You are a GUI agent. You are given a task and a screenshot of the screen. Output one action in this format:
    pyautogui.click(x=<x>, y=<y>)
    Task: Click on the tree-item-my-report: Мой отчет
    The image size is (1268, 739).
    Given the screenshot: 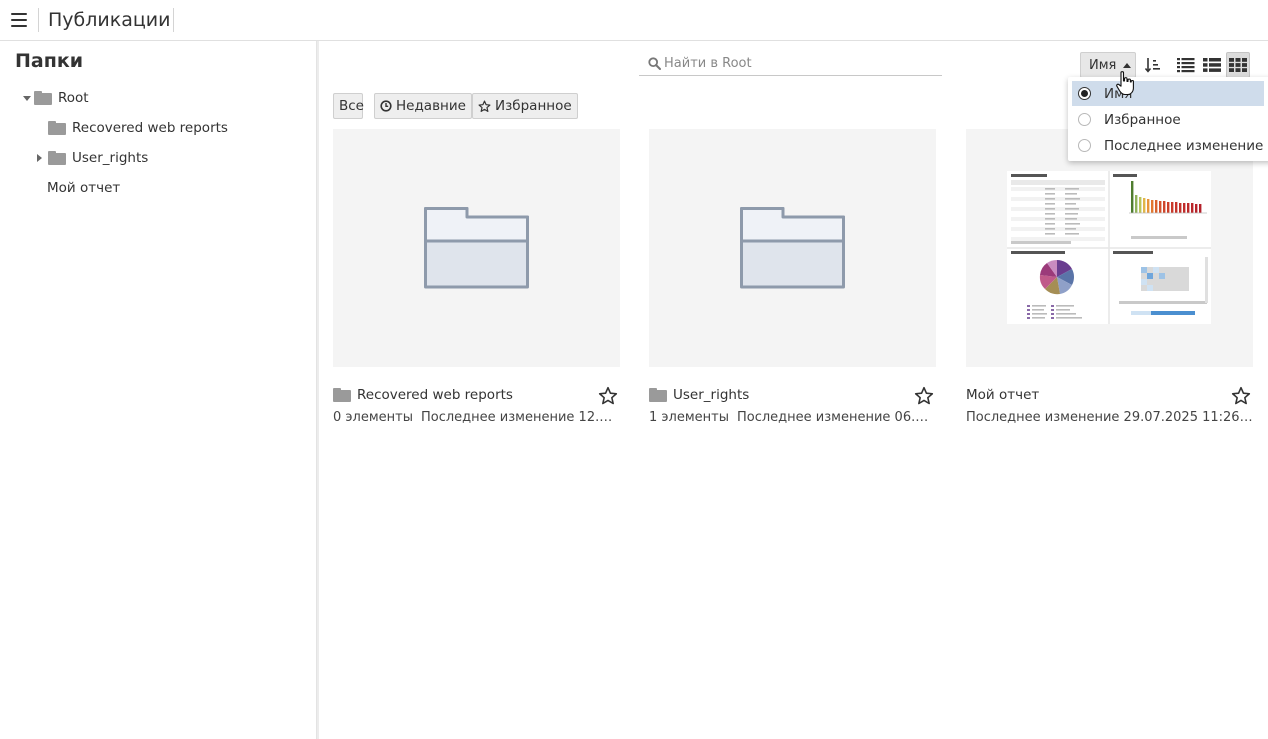 What is the action you would take?
    pyautogui.click(x=83, y=188)
    